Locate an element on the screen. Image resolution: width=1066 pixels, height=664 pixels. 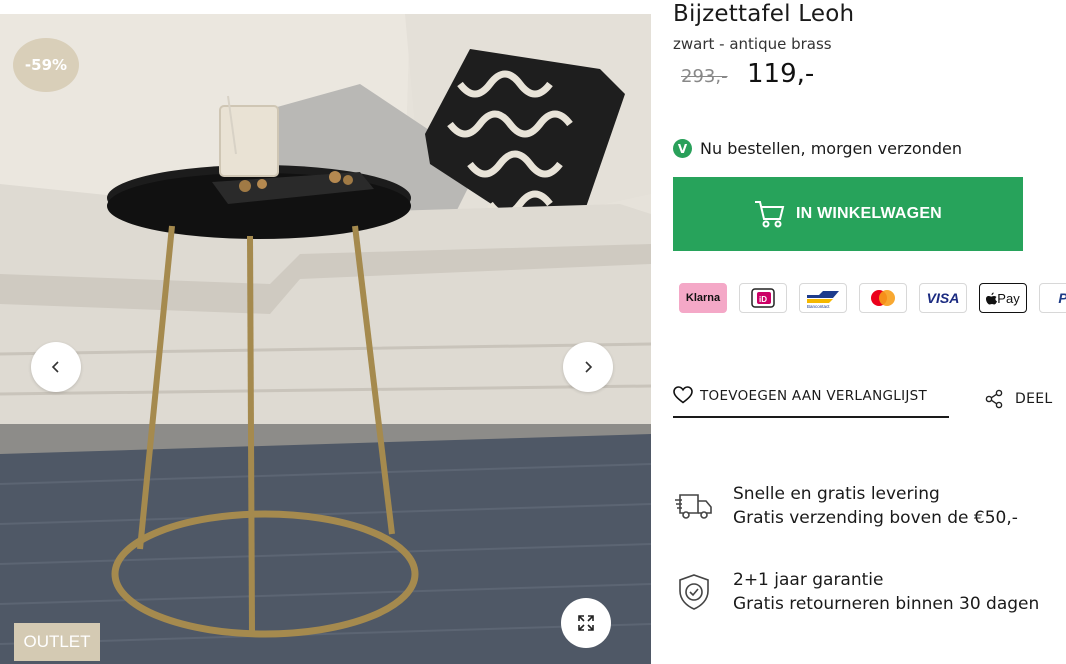
apple-icon is located at coordinates (992, 298).